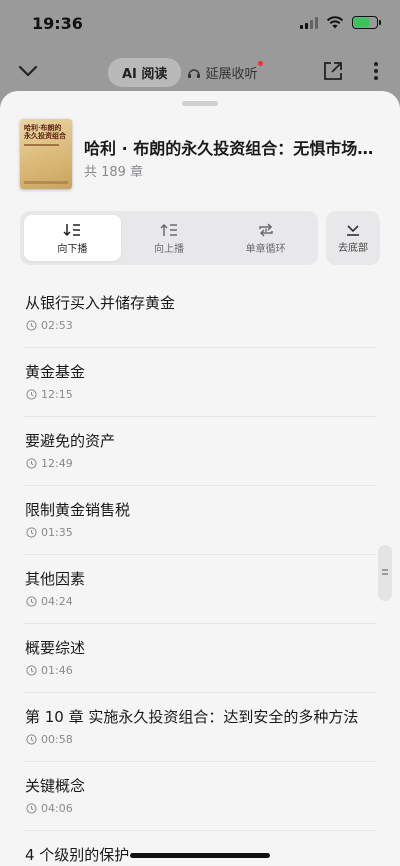  I want to click on chapter-item: 限制黄金销售税 01:35, so click(200, 520).